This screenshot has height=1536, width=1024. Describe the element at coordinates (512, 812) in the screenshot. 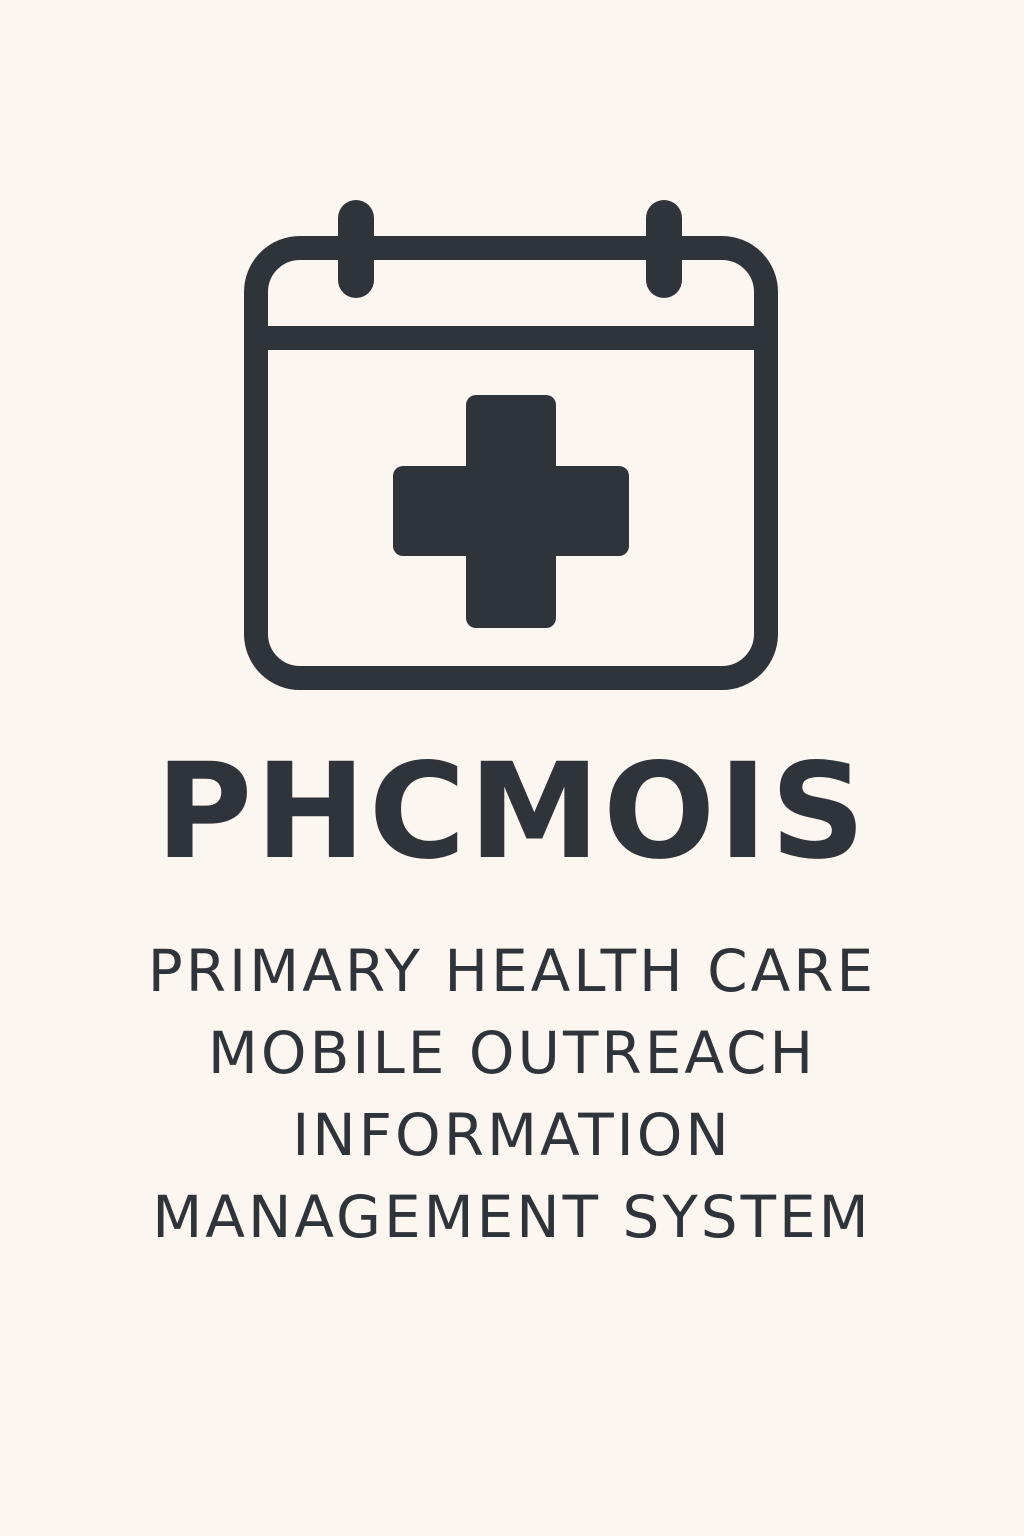

I see `app-title: PHCMOIS` at that location.